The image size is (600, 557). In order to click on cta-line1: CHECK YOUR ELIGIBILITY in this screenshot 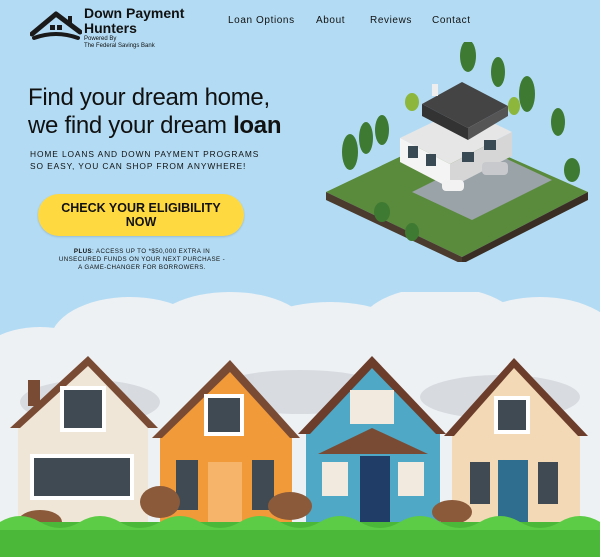, I will do `click(141, 208)`.